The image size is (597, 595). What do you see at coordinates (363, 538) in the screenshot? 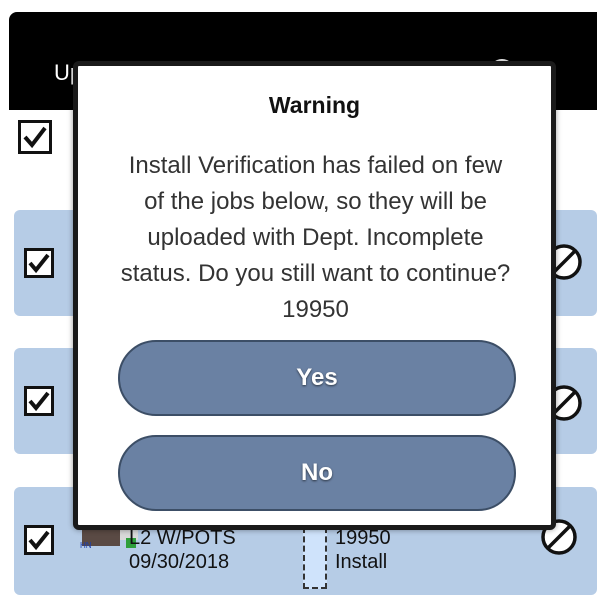
I see `job-id: 19950` at bounding box center [363, 538].